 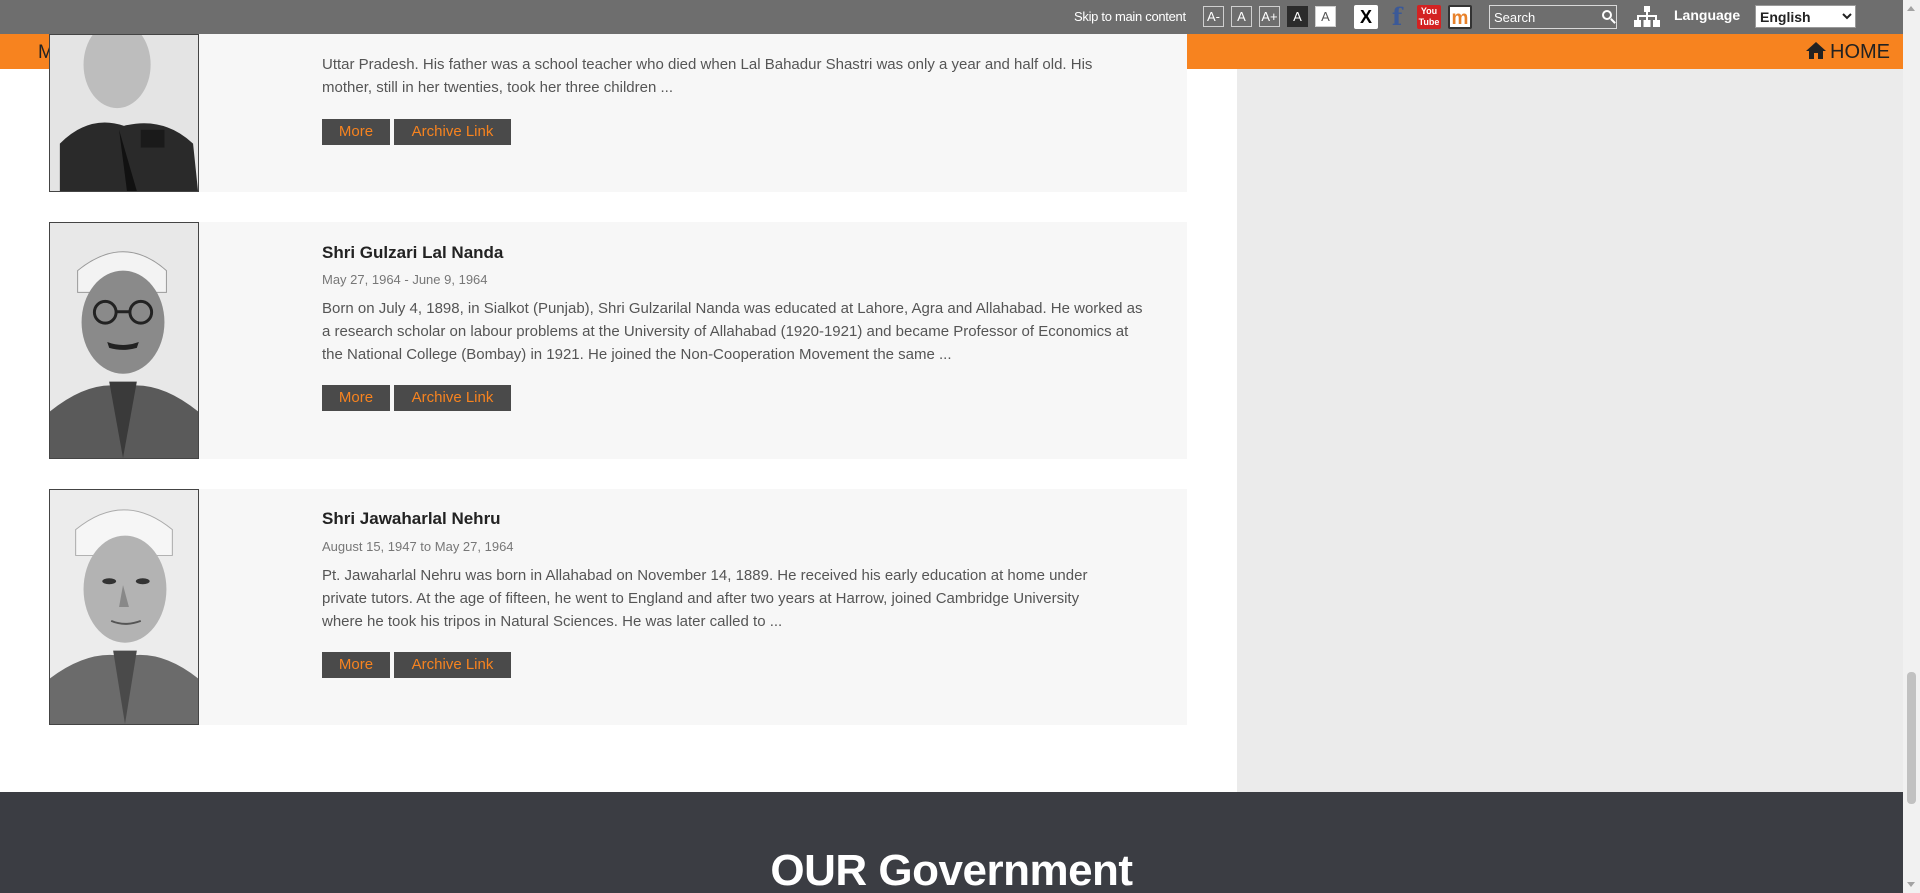 What do you see at coordinates (1607, 15) in the screenshot?
I see `search-icon` at bounding box center [1607, 15].